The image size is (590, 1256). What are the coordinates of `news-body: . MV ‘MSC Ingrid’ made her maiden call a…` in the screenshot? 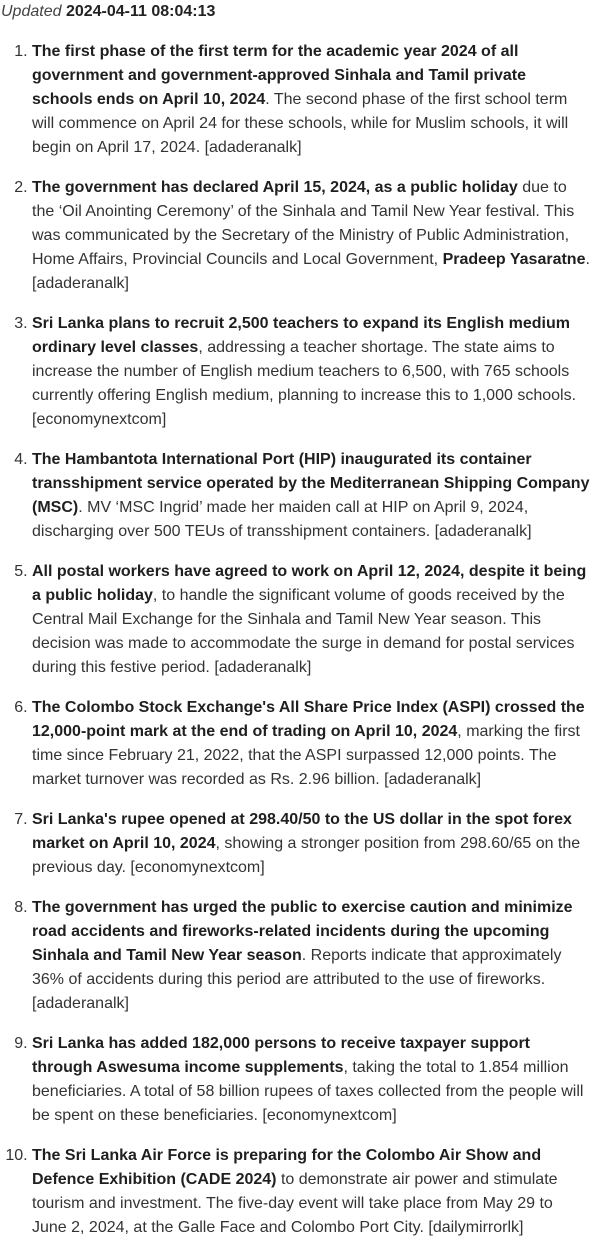 It's located at (282, 519).